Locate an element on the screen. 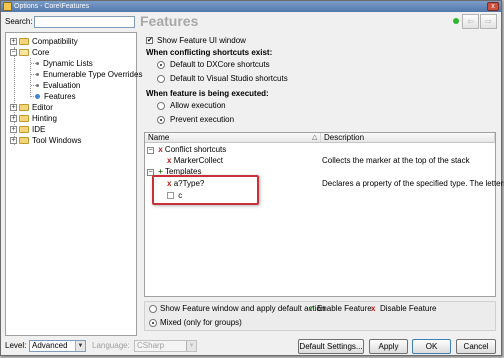  allow-execution-label: Allow execution is located at coordinates (198, 105).